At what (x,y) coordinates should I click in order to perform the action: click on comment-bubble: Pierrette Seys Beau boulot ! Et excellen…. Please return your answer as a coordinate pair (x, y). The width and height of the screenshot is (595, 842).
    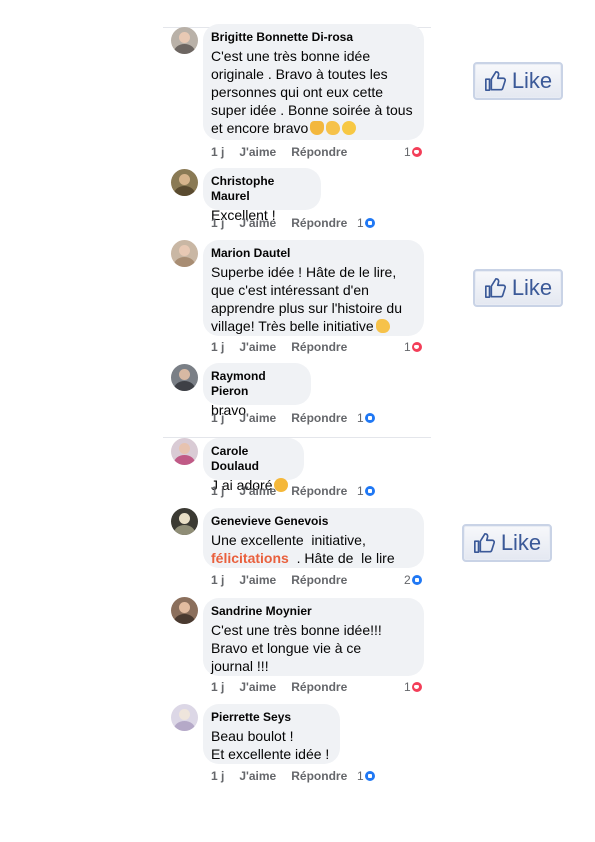
    Looking at the image, I should click on (271, 734).